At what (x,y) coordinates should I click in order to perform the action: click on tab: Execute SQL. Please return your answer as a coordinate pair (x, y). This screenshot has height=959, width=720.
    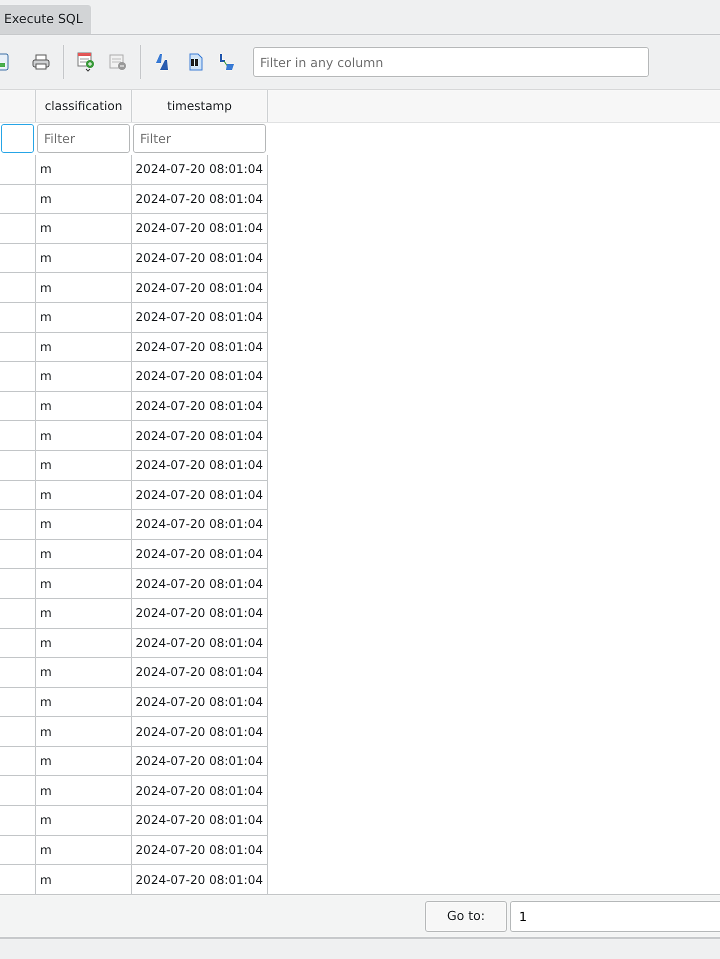
    Looking at the image, I should click on (45, 19).